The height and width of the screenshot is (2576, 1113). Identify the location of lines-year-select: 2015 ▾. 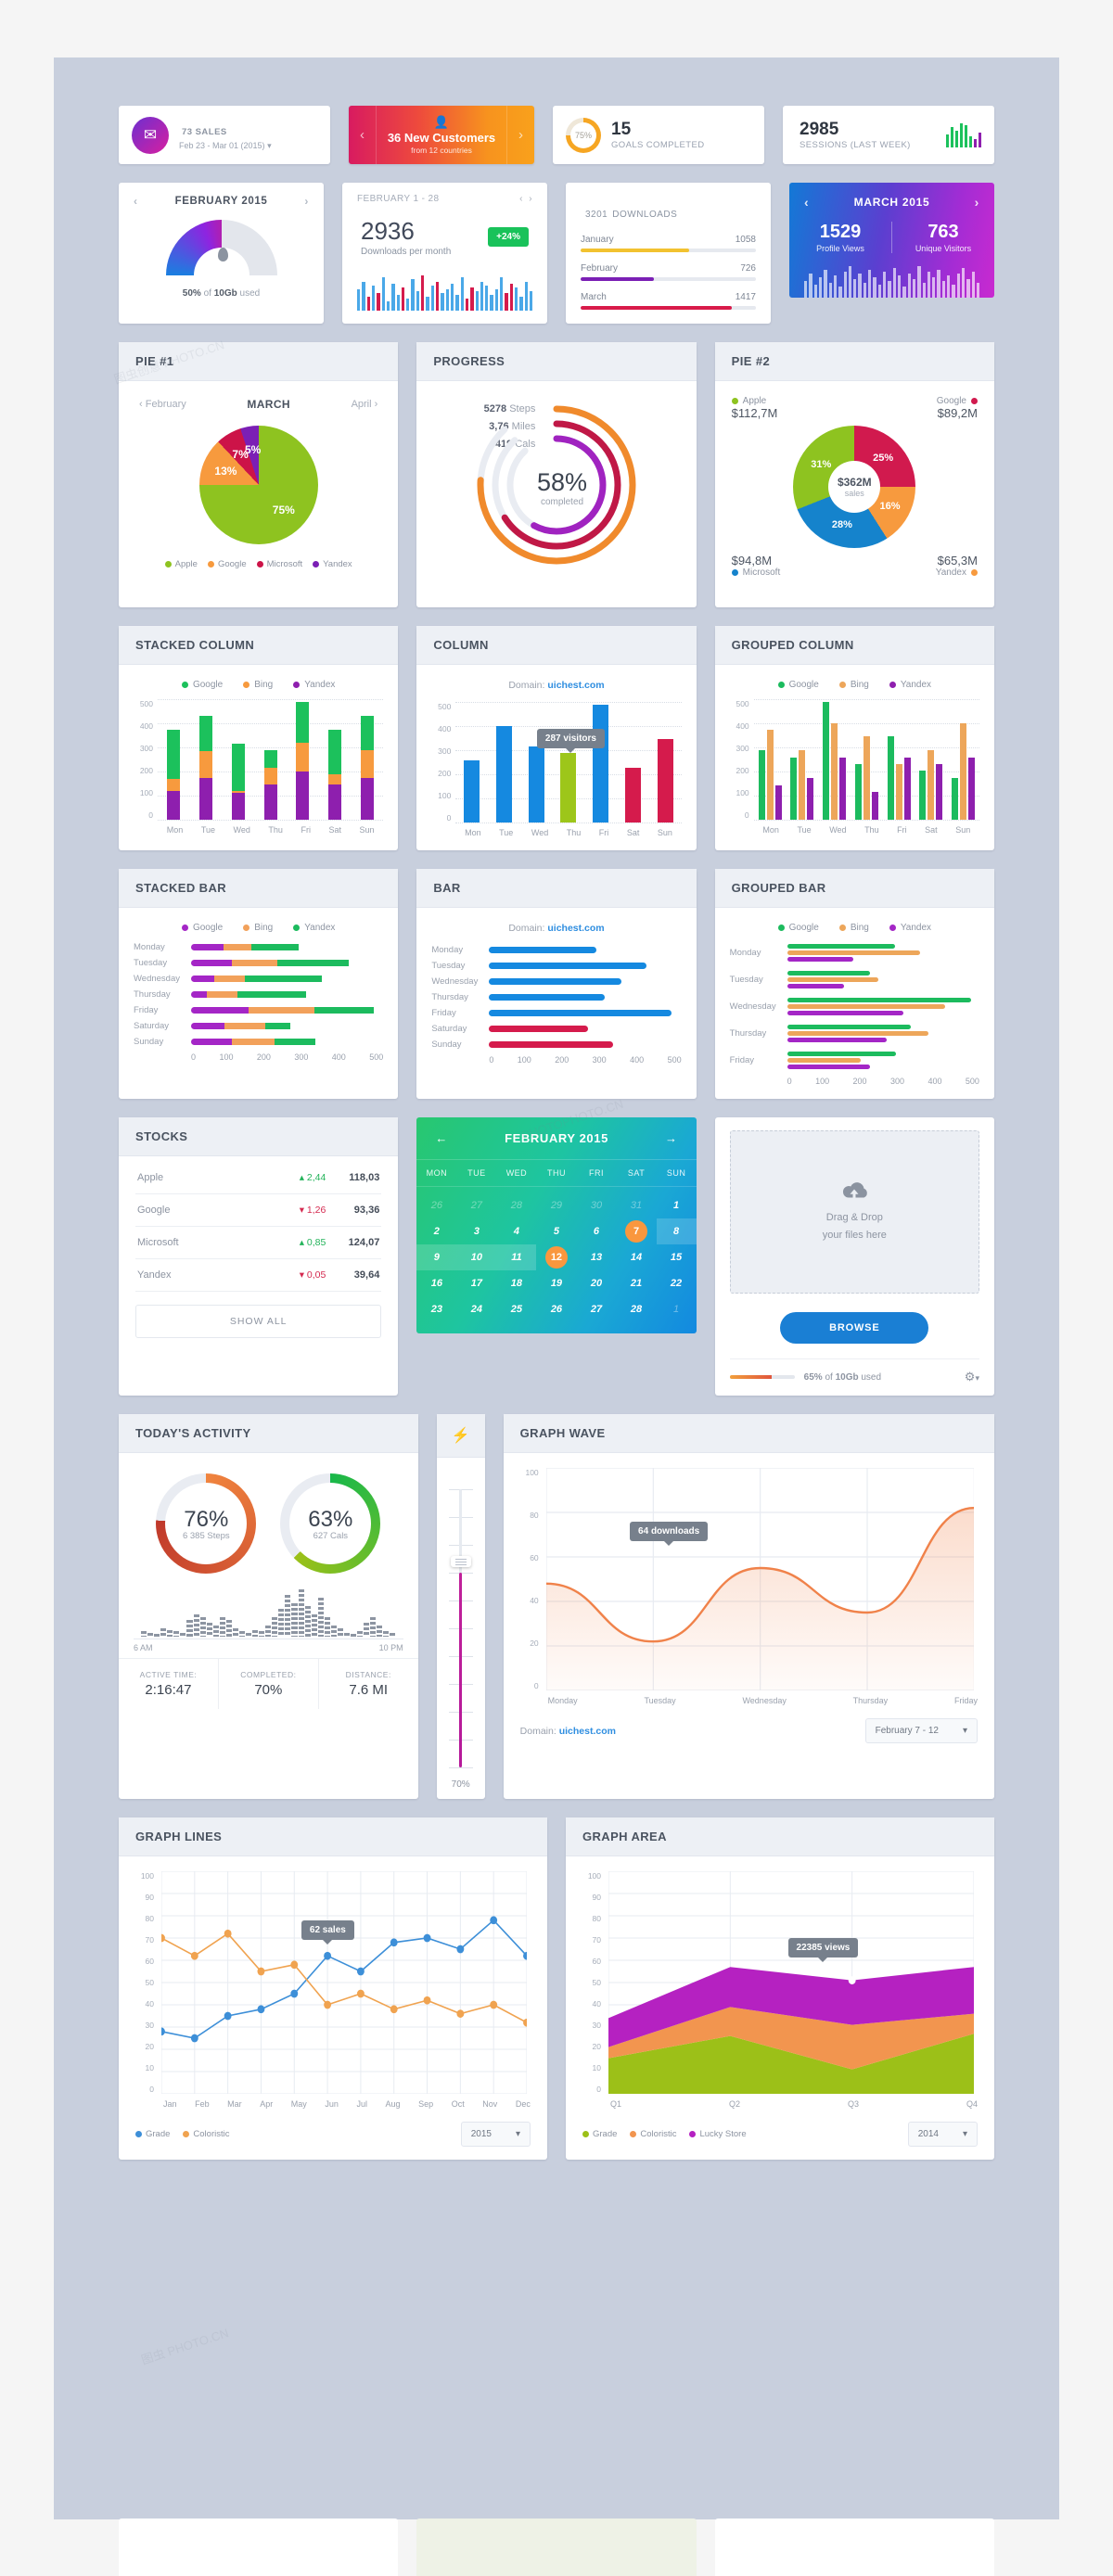
(495, 2134).